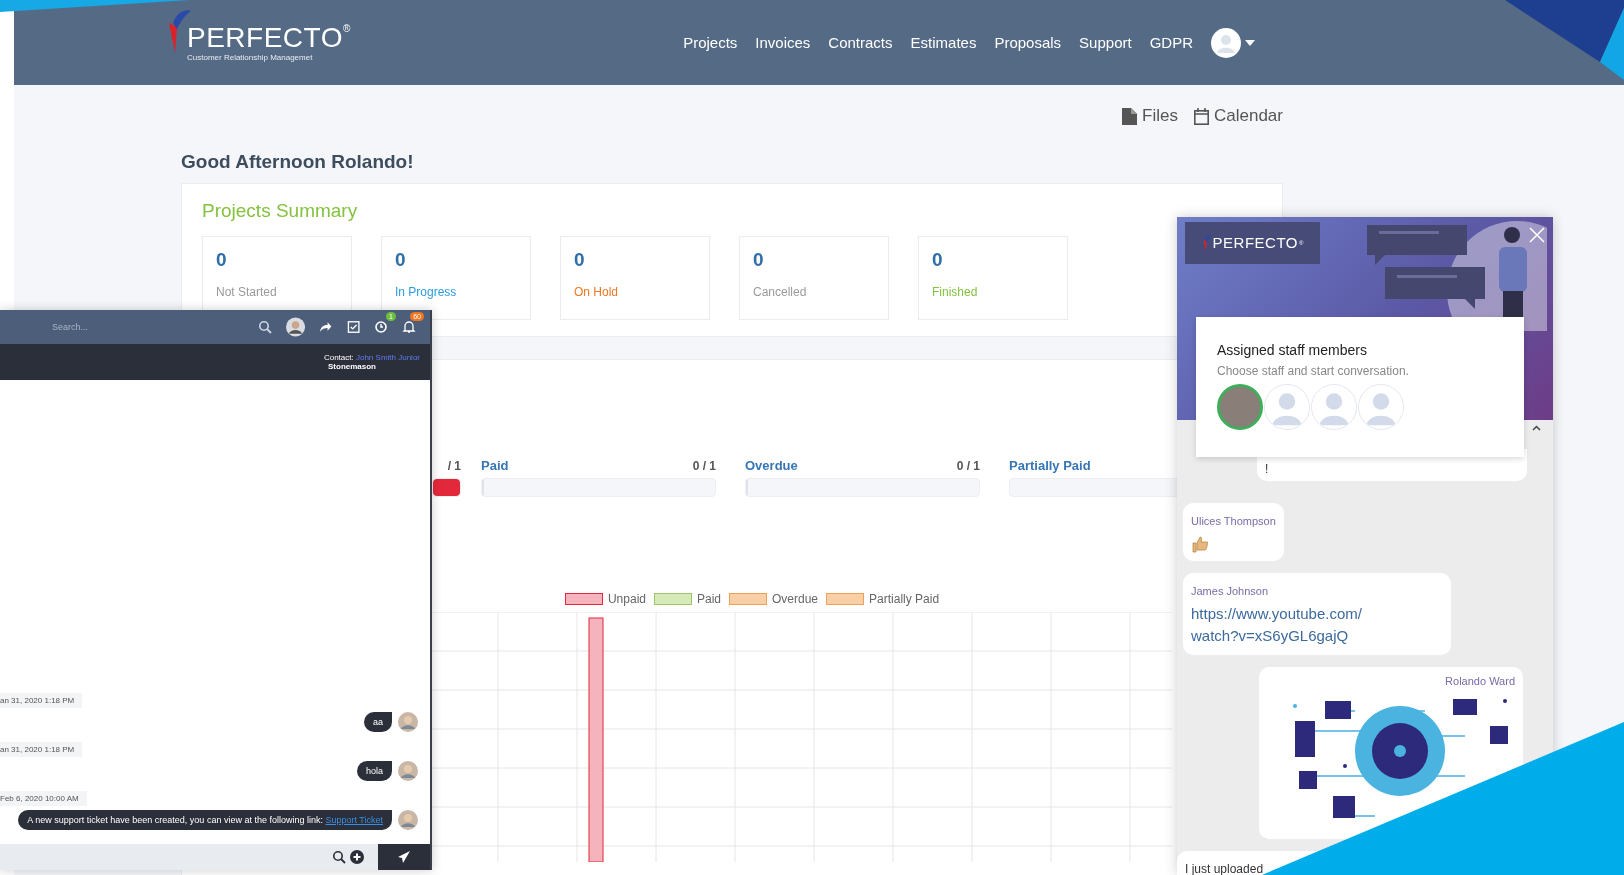 This screenshot has width=1624, height=875. What do you see at coordinates (1480, 681) in the screenshot?
I see `message-author: Rolando Ward` at bounding box center [1480, 681].